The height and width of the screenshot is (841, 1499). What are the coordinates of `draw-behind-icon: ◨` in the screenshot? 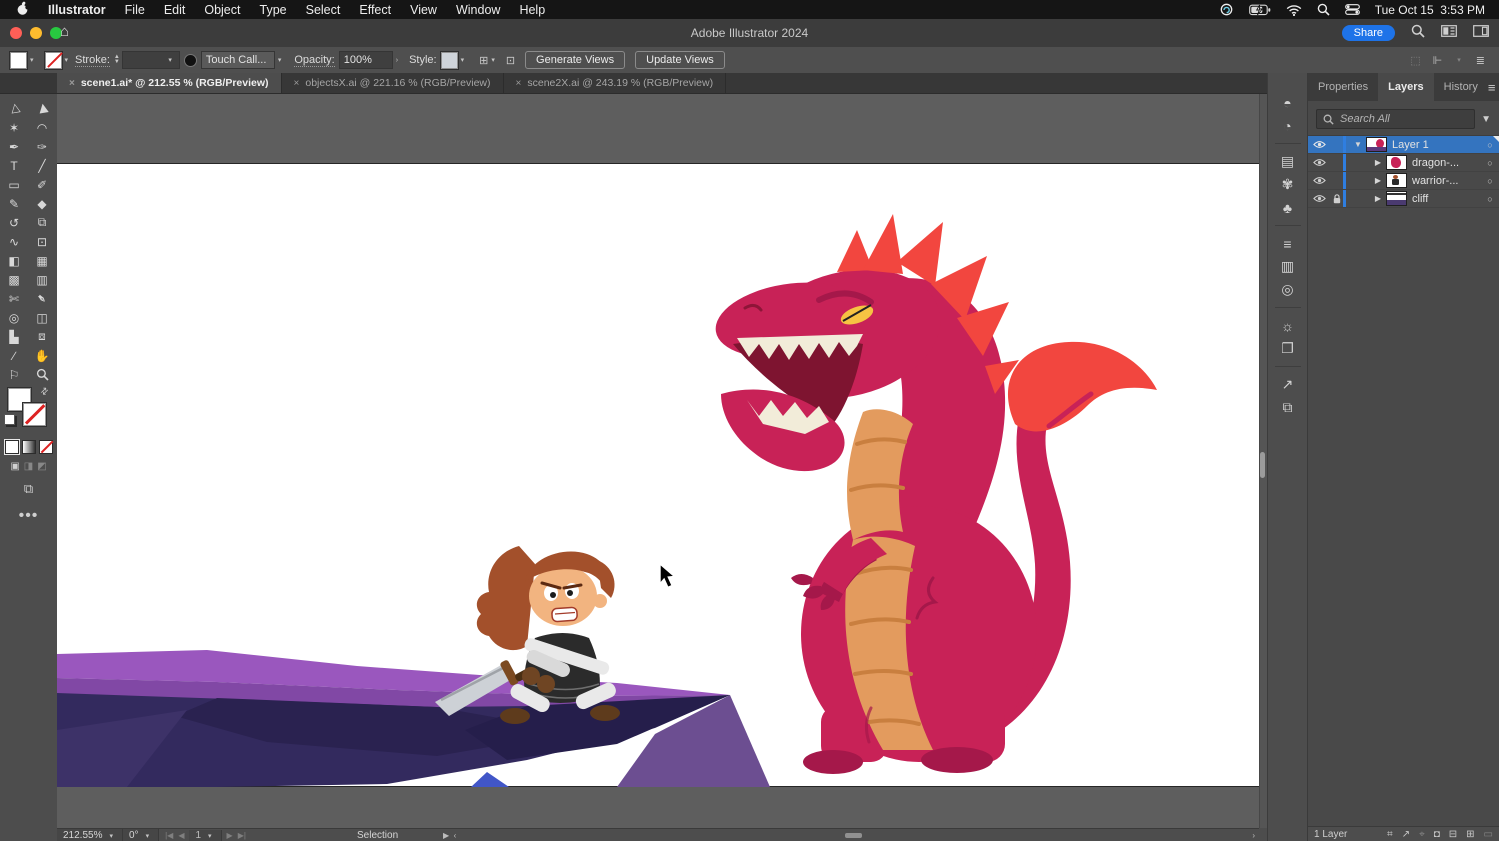 It's located at (28, 466).